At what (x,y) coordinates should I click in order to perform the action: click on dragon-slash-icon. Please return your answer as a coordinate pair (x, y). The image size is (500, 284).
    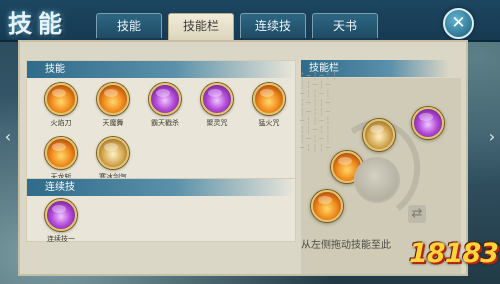
    Looking at the image, I should click on (61, 153).